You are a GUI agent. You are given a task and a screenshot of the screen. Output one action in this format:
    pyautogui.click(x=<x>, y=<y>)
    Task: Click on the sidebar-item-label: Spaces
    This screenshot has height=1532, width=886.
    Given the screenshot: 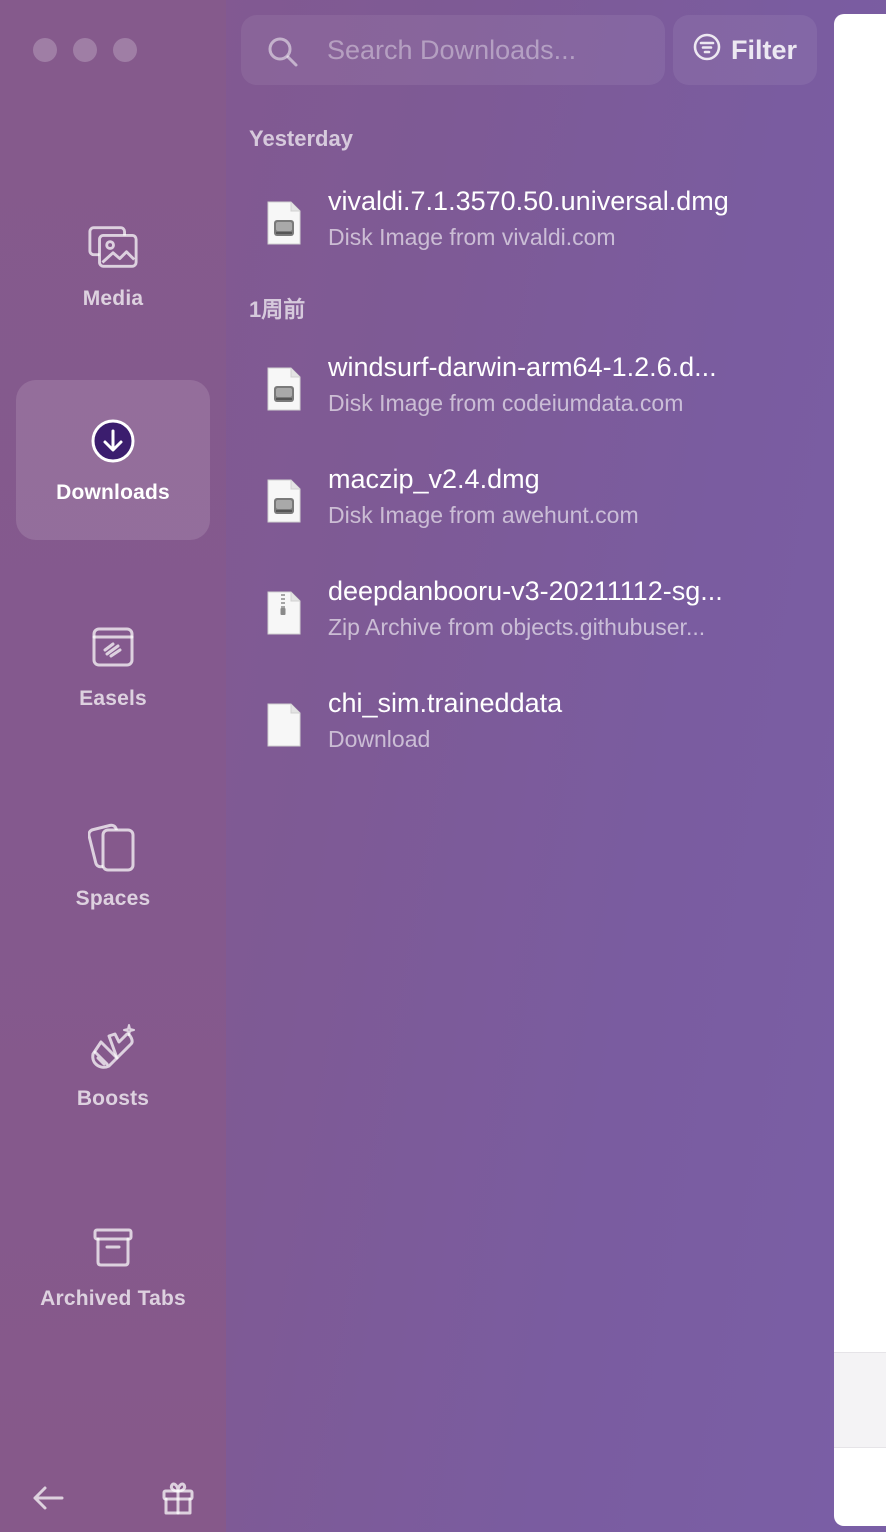 What is the action you would take?
    pyautogui.click(x=113, y=898)
    